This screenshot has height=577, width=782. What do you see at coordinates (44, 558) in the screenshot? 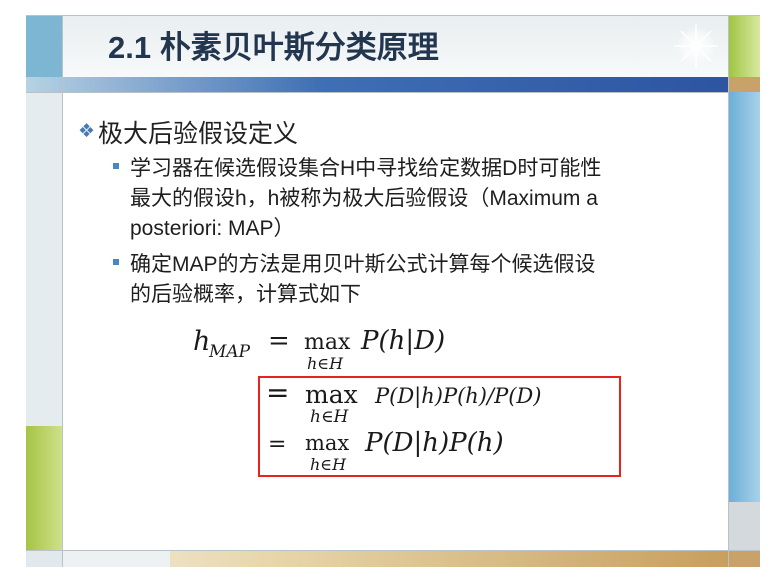
I see `frame-left-bottom` at bounding box center [44, 558].